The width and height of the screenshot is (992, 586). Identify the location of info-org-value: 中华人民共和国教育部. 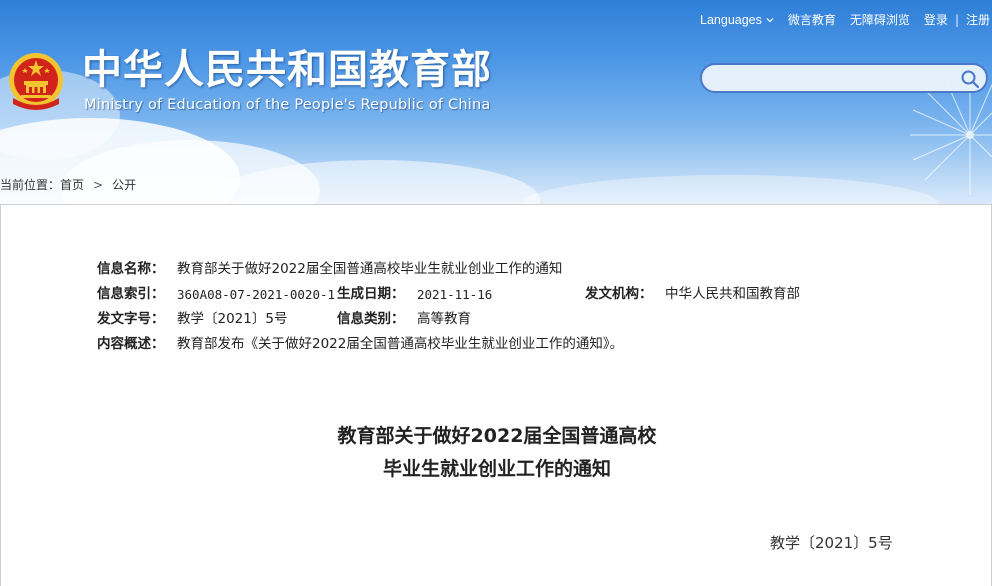
(732, 294).